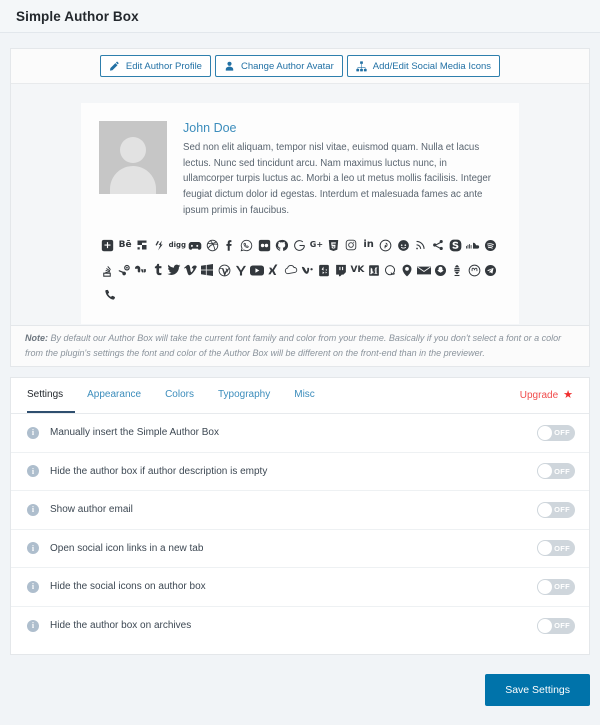 The image size is (600, 725). I want to click on tumblr-icon, so click(157, 270).